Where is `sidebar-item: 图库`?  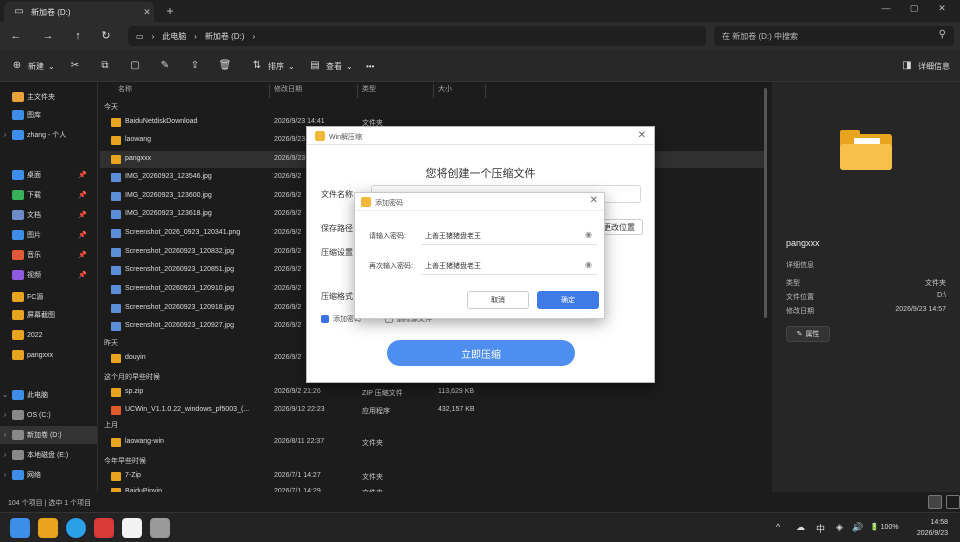
sidebar-item: 图库 is located at coordinates (48, 115).